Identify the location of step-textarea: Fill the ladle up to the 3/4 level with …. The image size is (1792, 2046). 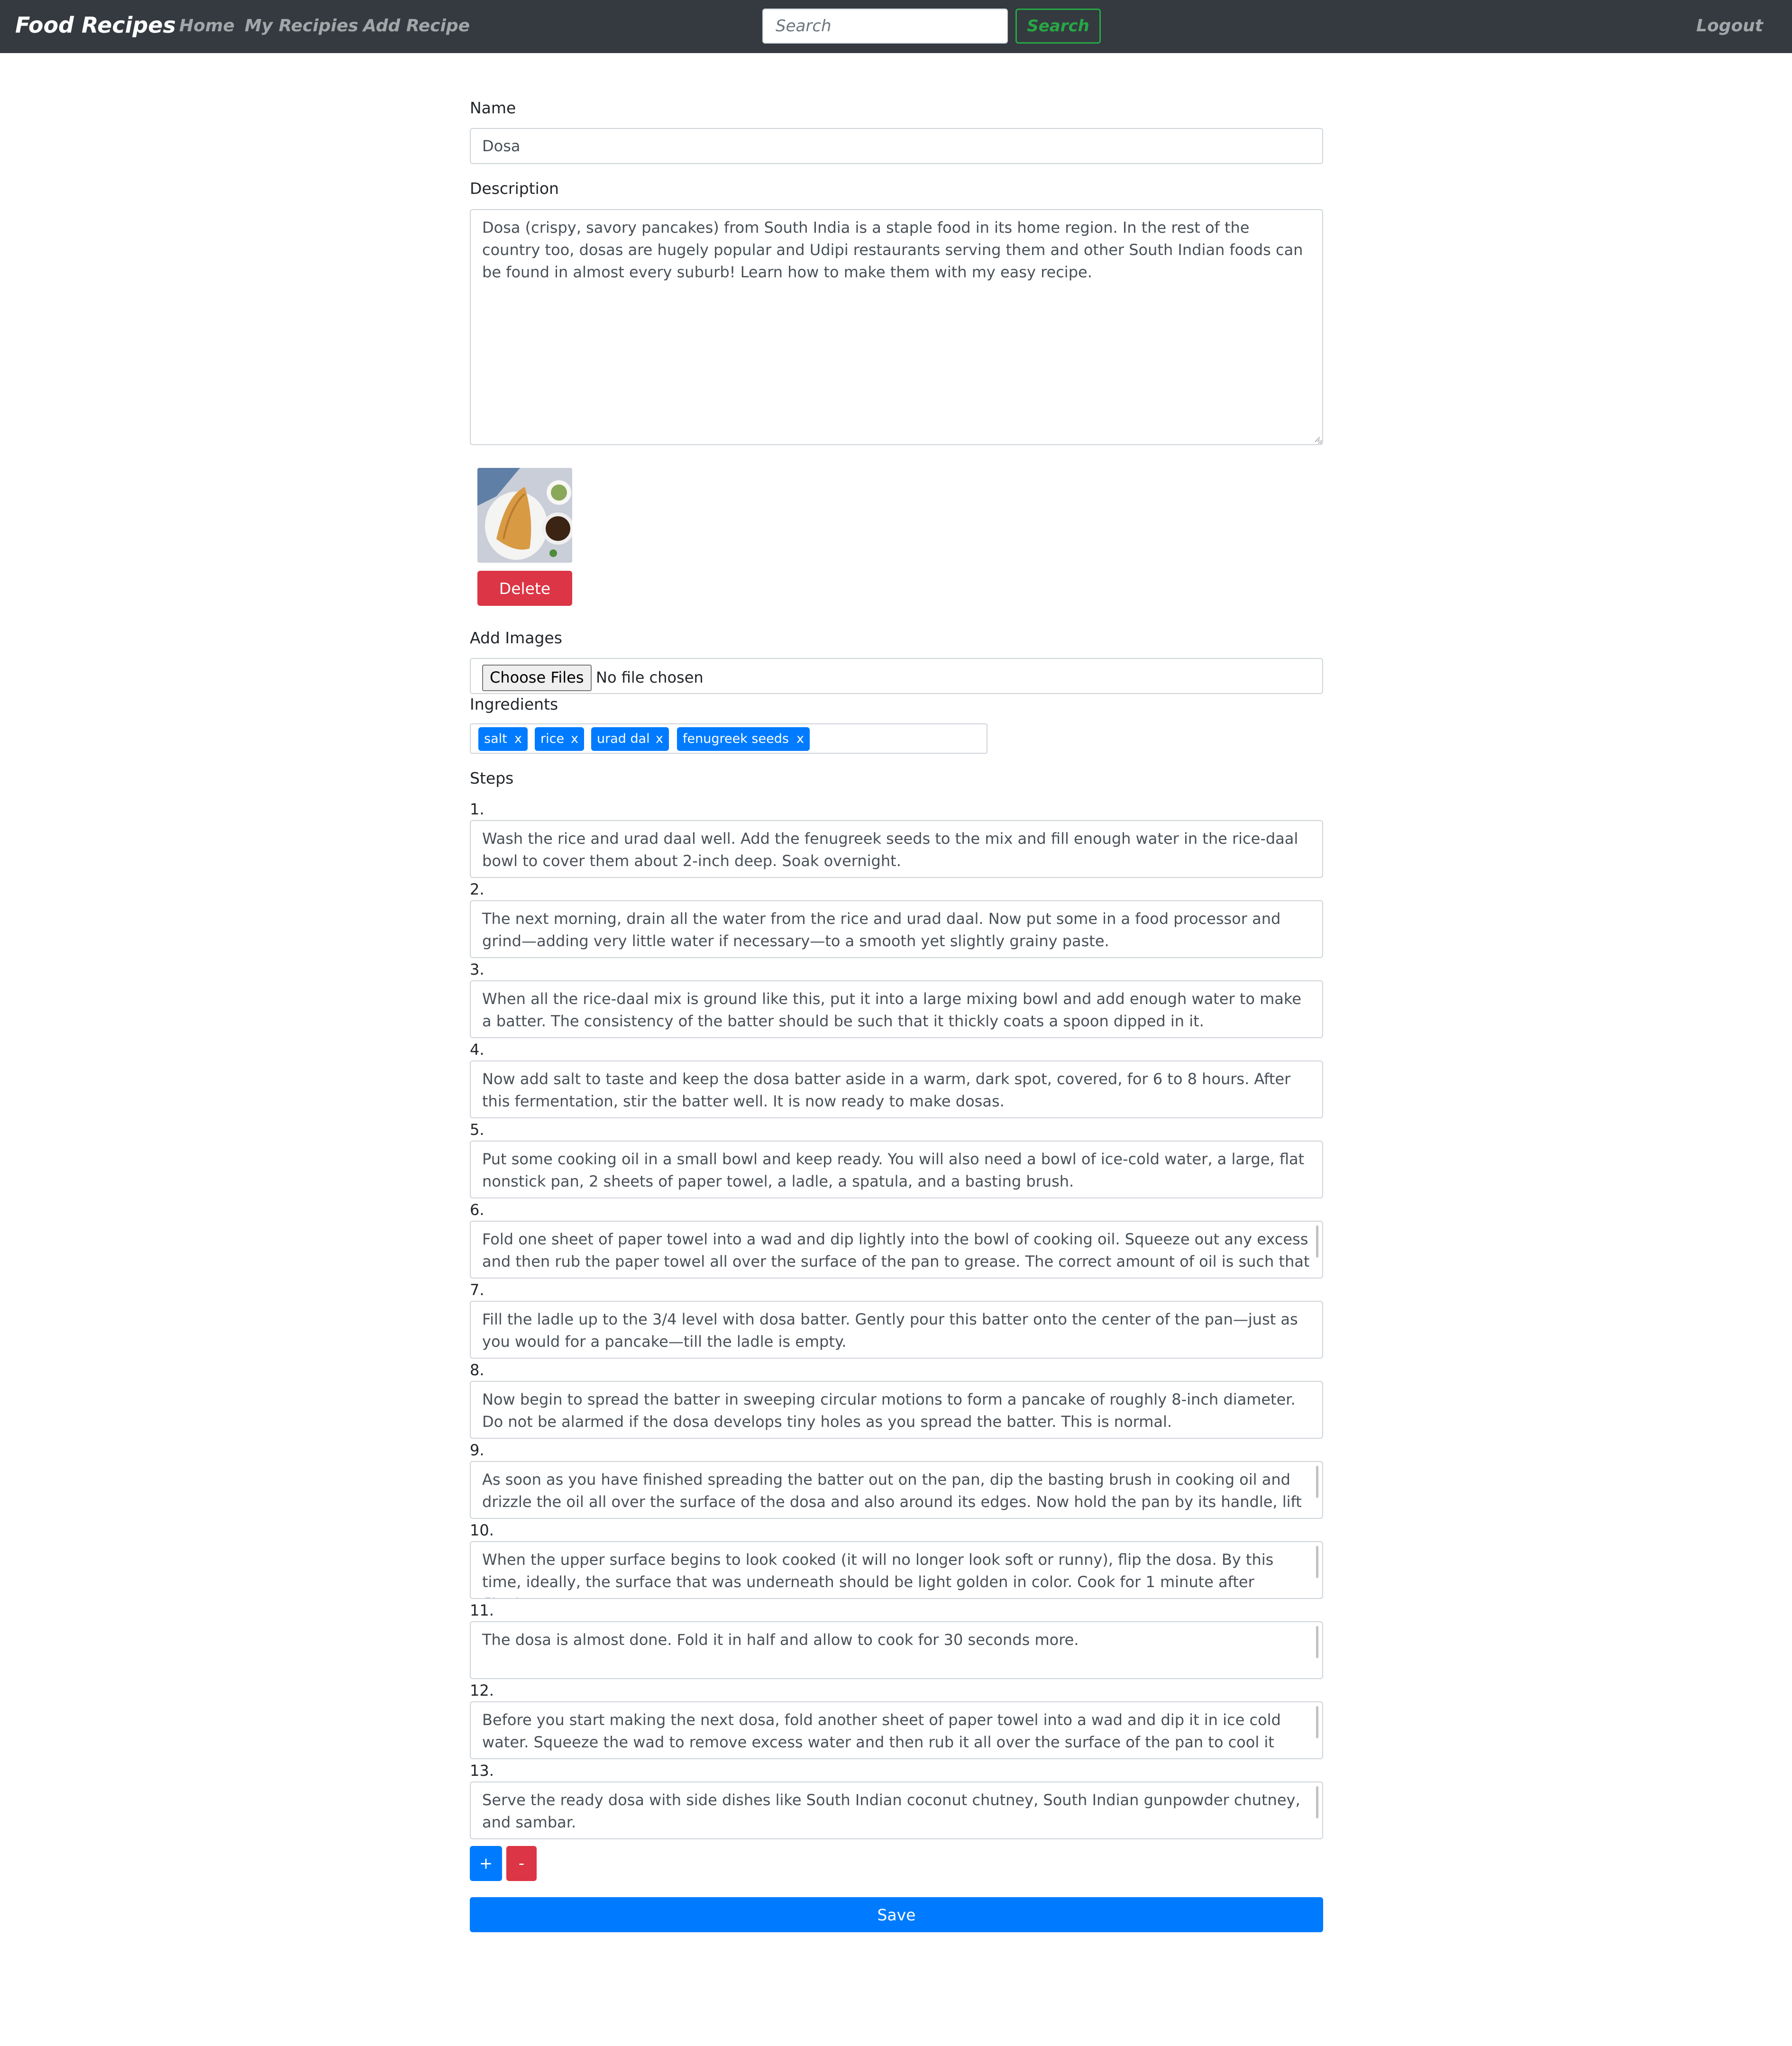
(896, 1330).